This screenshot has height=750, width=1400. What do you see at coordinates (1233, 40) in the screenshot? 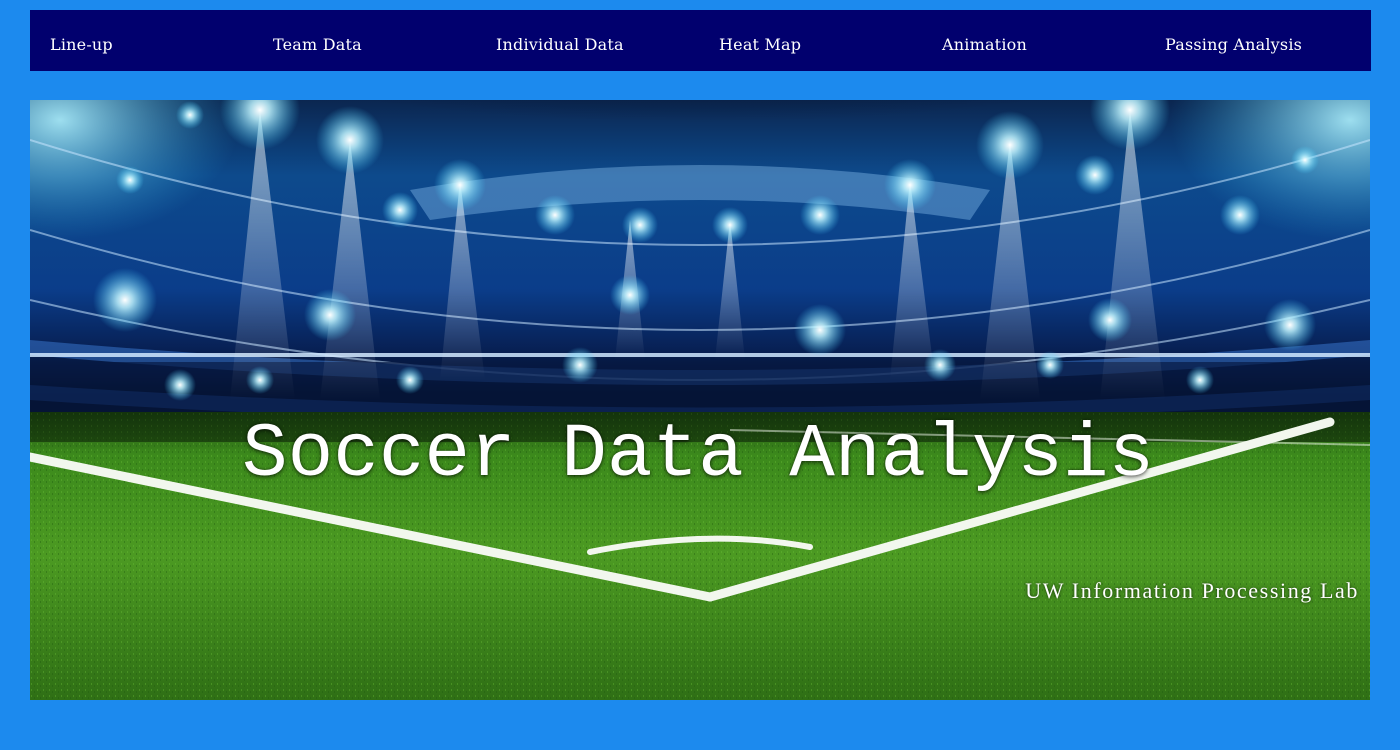
I see `nav-item-passing-analysis: Passing Analysis` at bounding box center [1233, 40].